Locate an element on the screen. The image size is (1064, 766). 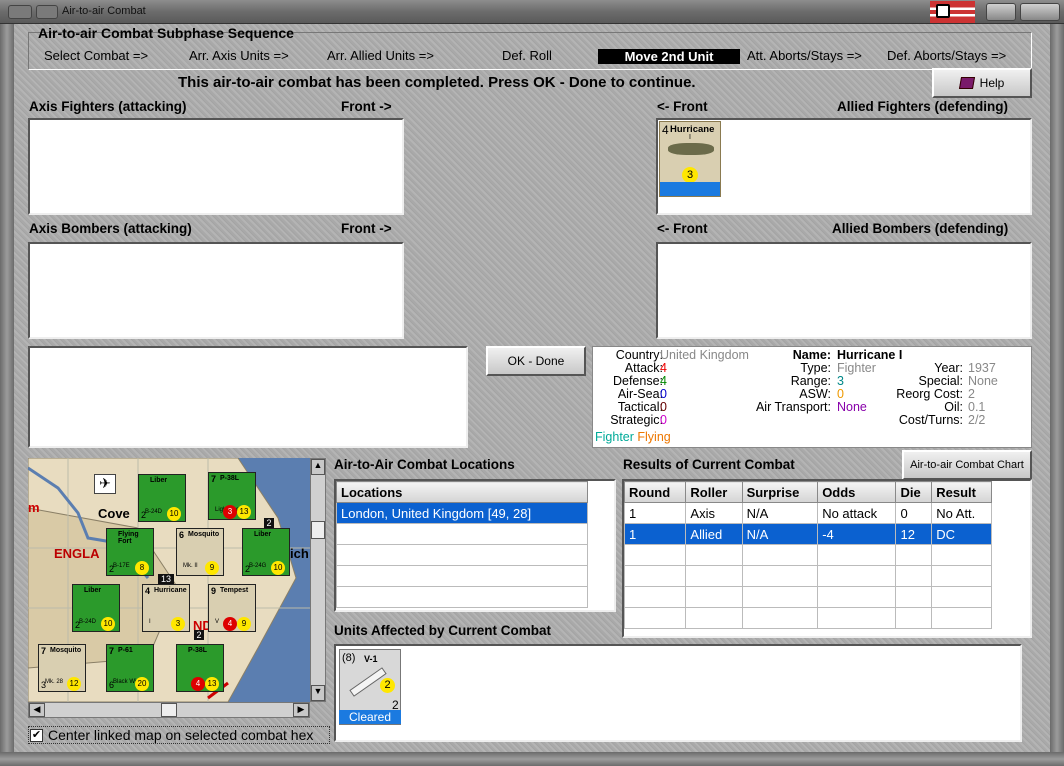
airfield-icon: ✈ is located at coordinates (105, 484).